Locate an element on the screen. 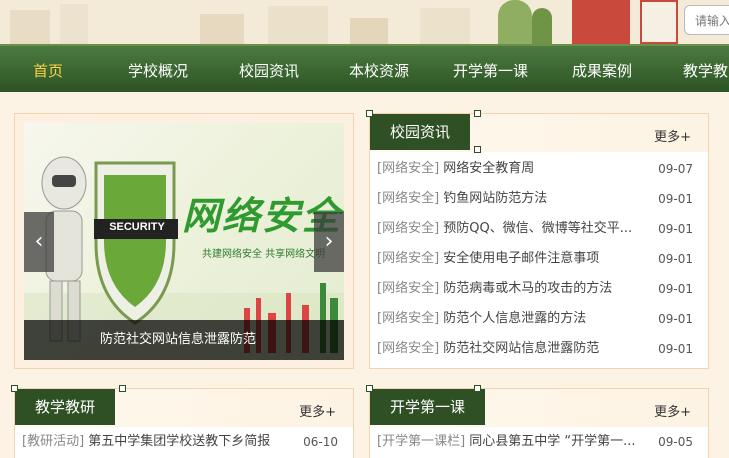  nav-item-school-overview: 学校概况 is located at coordinates (158, 70).